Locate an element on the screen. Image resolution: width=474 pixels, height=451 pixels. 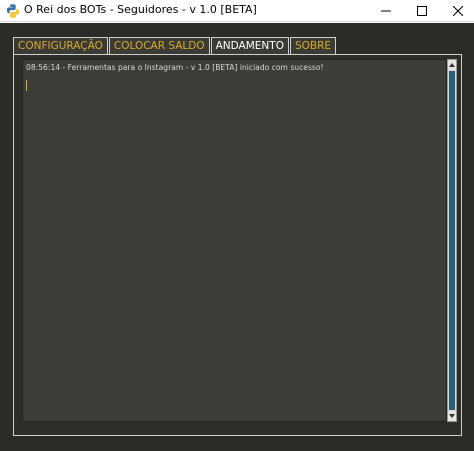
minimize-button is located at coordinates (386, 11).